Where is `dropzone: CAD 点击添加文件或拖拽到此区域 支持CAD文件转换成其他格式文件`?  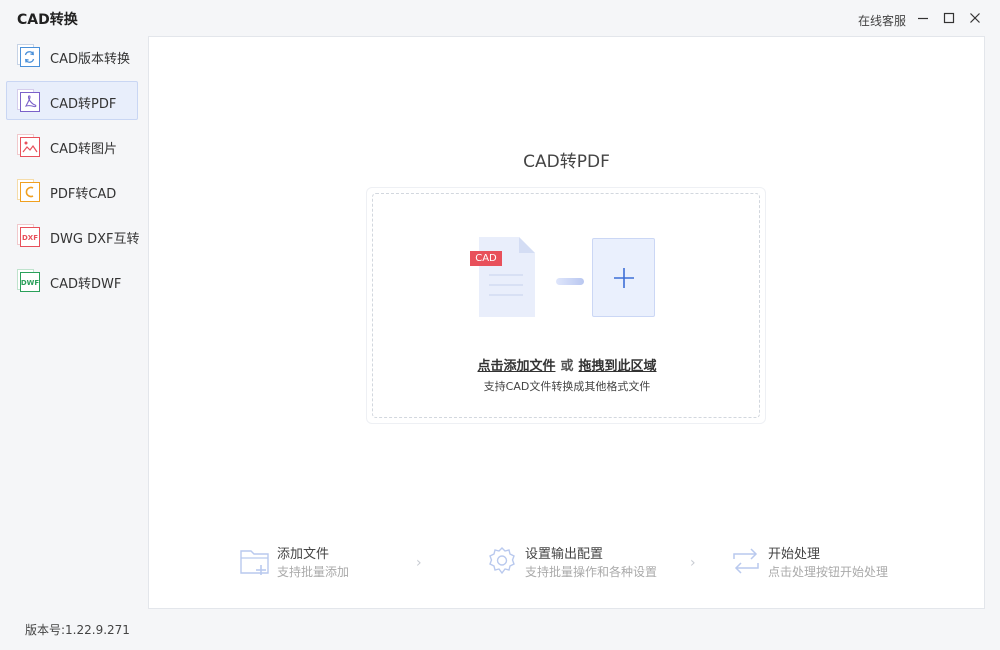 dropzone: CAD 点击添加文件或拖拽到此区域 支持CAD文件转换成其他格式文件 is located at coordinates (566, 305).